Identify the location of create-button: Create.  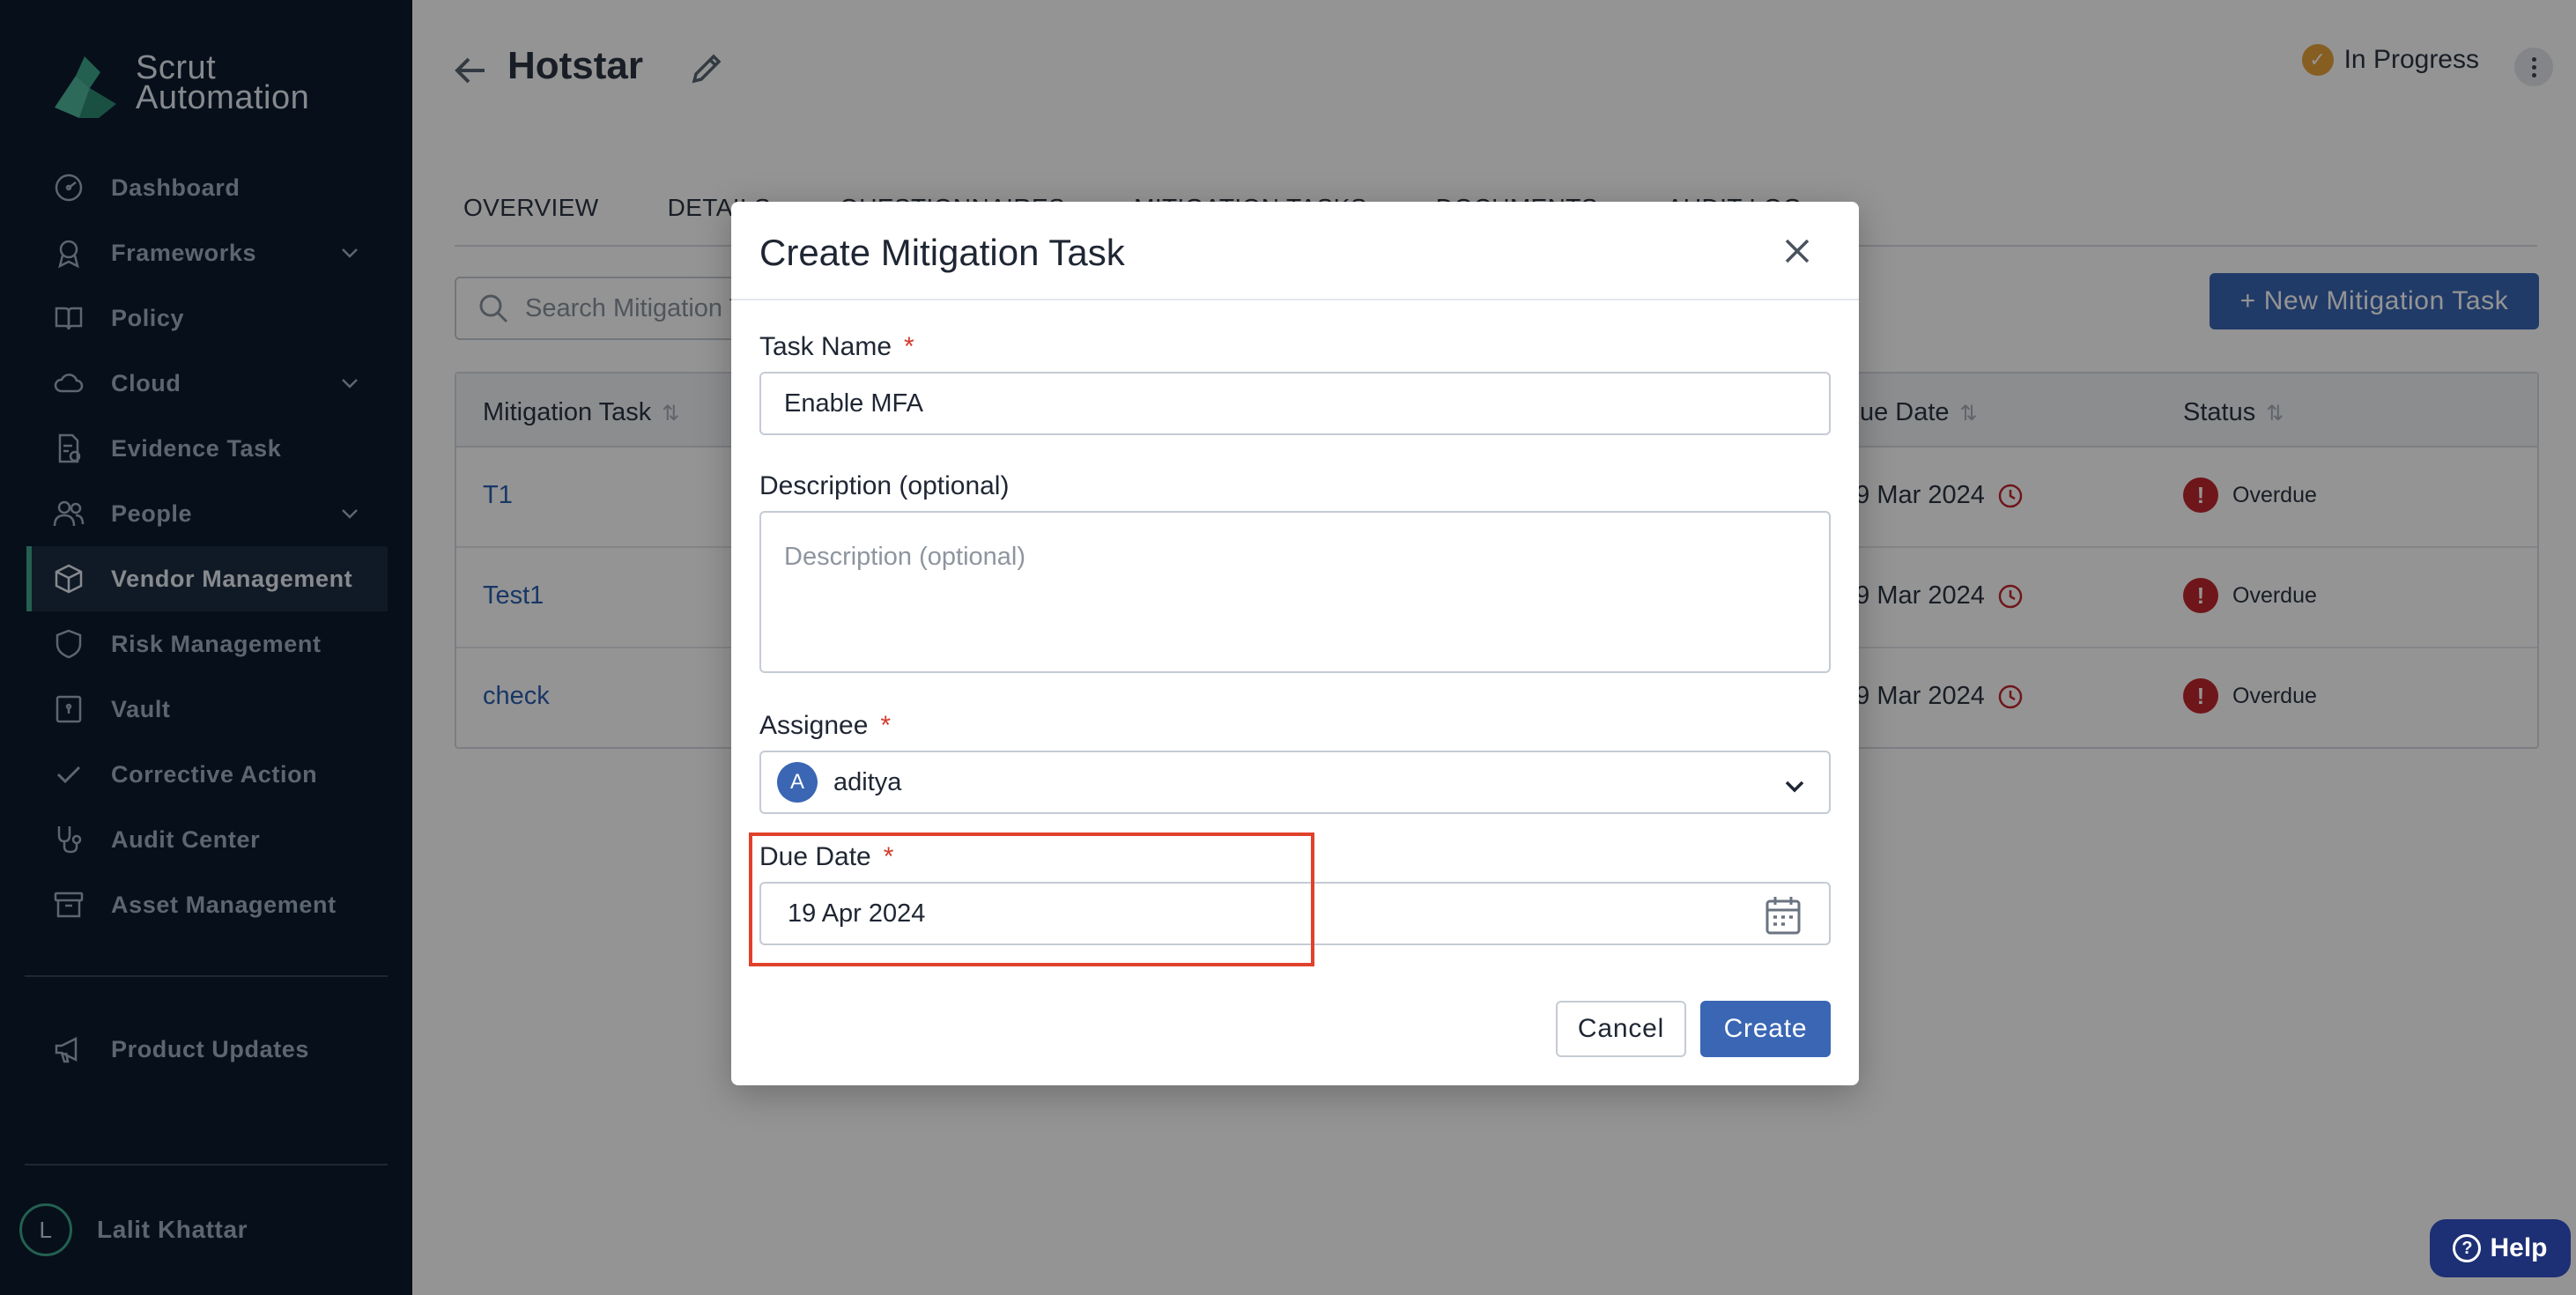
(1766, 1029).